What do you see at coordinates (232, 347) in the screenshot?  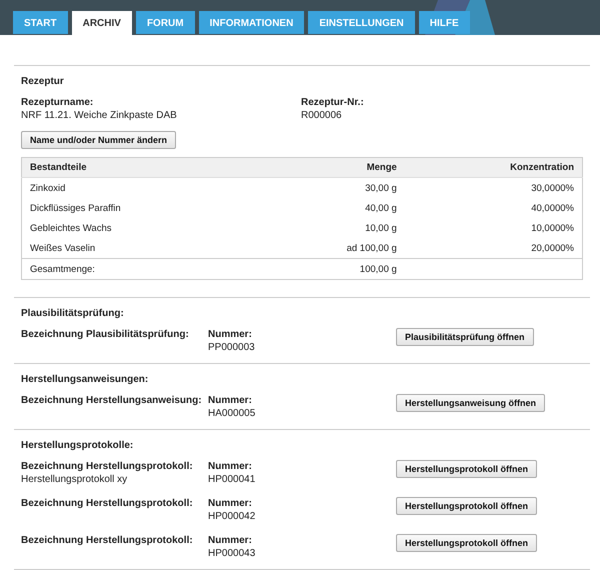 I see `field-value: PP000003` at bounding box center [232, 347].